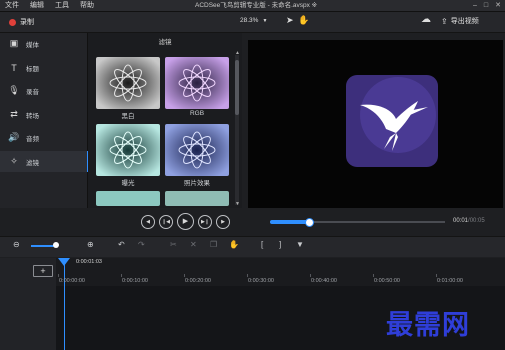 The image size is (505, 350). I want to click on record-button: 录制, so click(21, 22).